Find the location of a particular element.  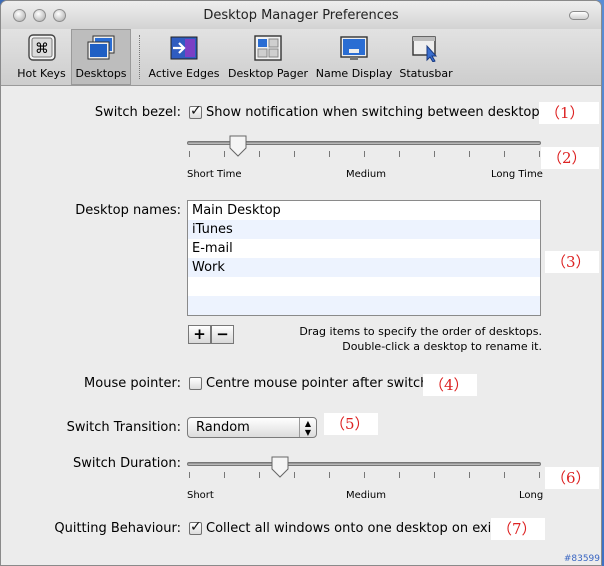

tab-desktop-pager-label: Desktop Pager is located at coordinates (267, 73).